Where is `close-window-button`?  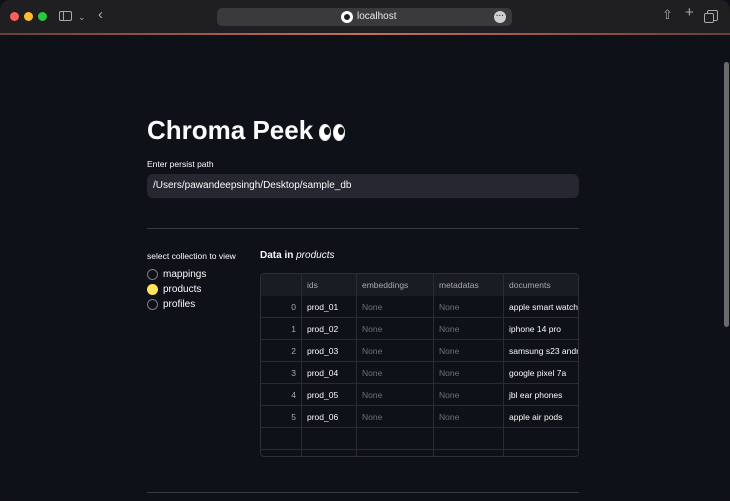
close-window-button is located at coordinates (14, 16).